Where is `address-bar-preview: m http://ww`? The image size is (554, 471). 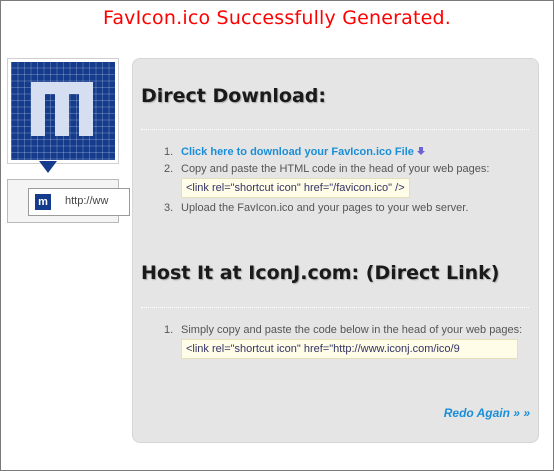
address-bar-preview: m http://ww is located at coordinates (68, 201).